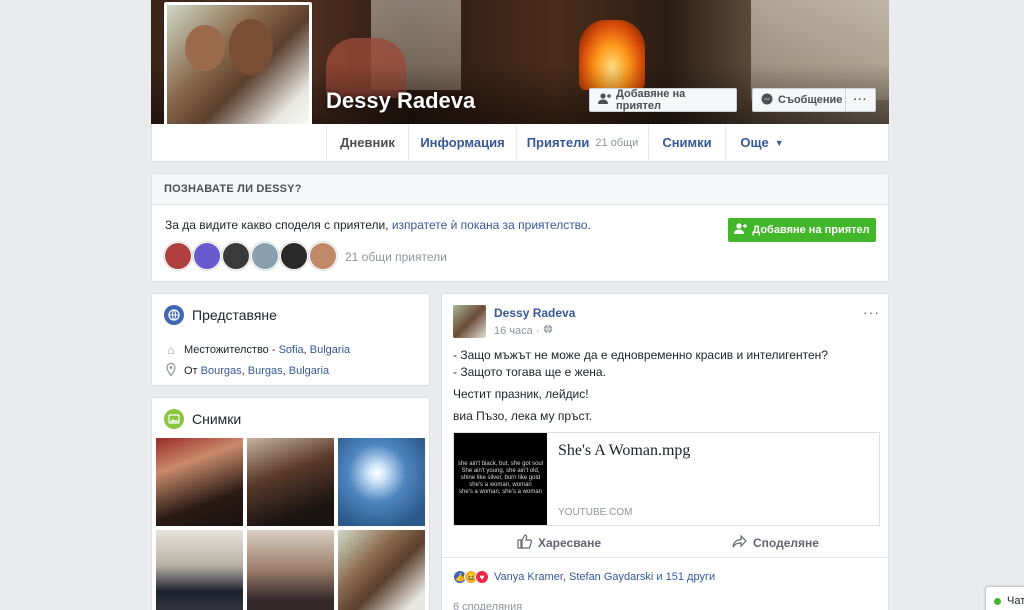 The width and height of the screenshot is (1024, 610). What do you see at coordinates (860, 100) in the screenshot?
I see `more-options-button: ···` at bounding box center [860, 100].